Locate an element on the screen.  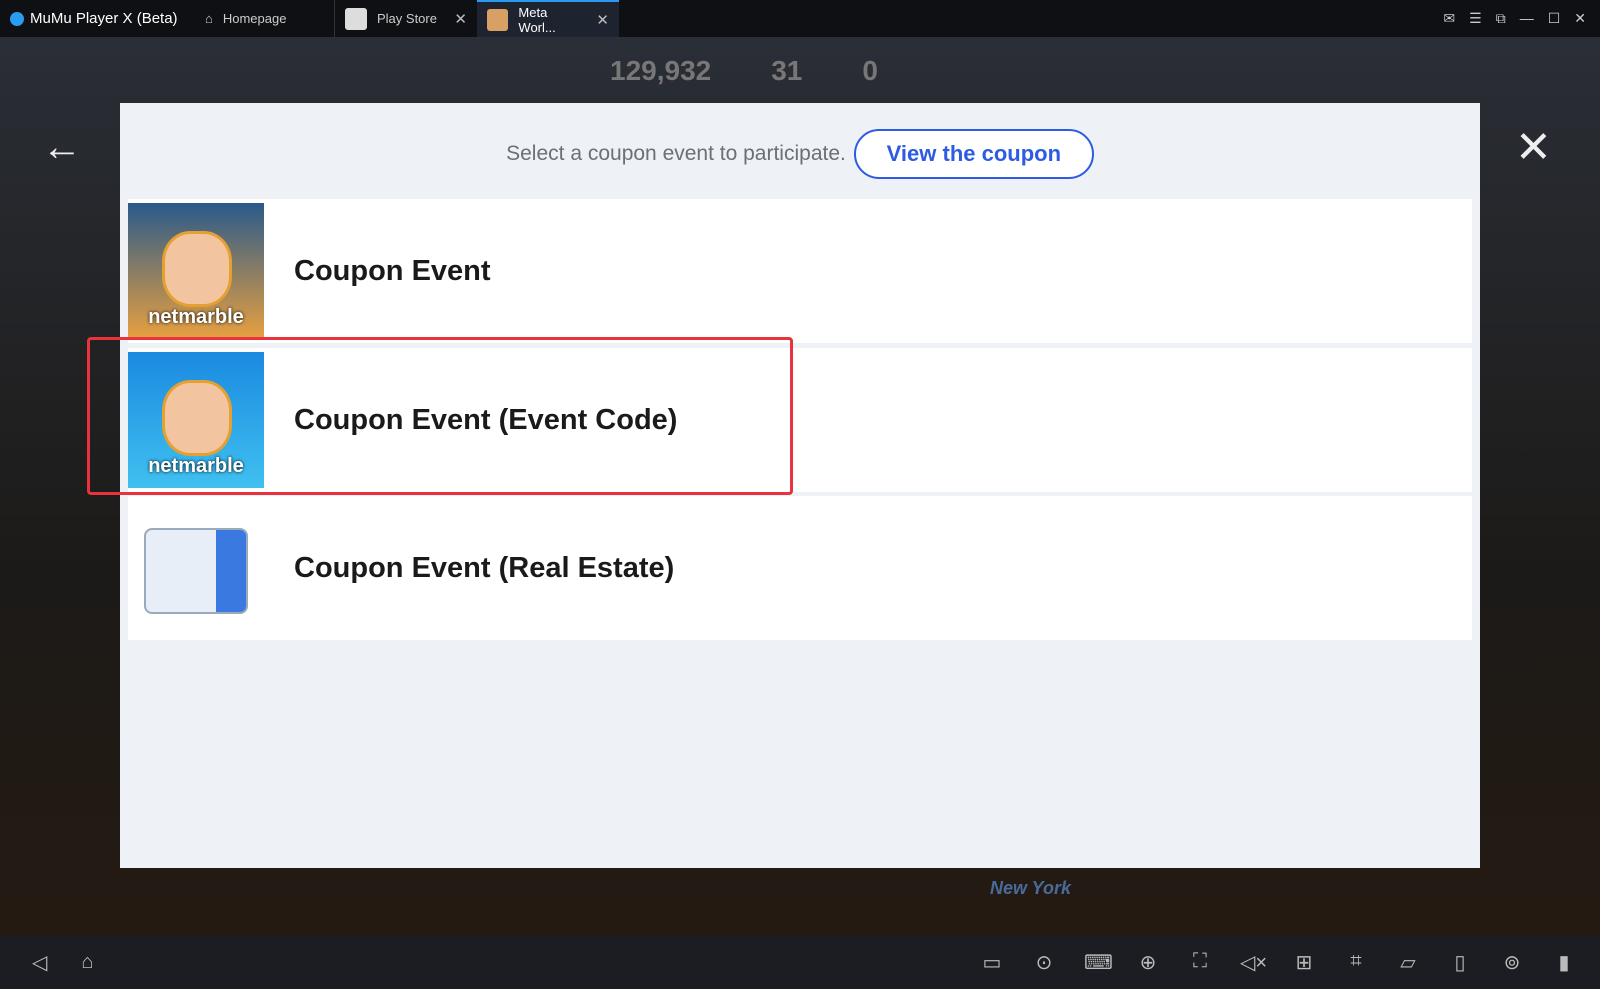
keyboard-icon: ⌨ is located at coordinates (1098, 962).